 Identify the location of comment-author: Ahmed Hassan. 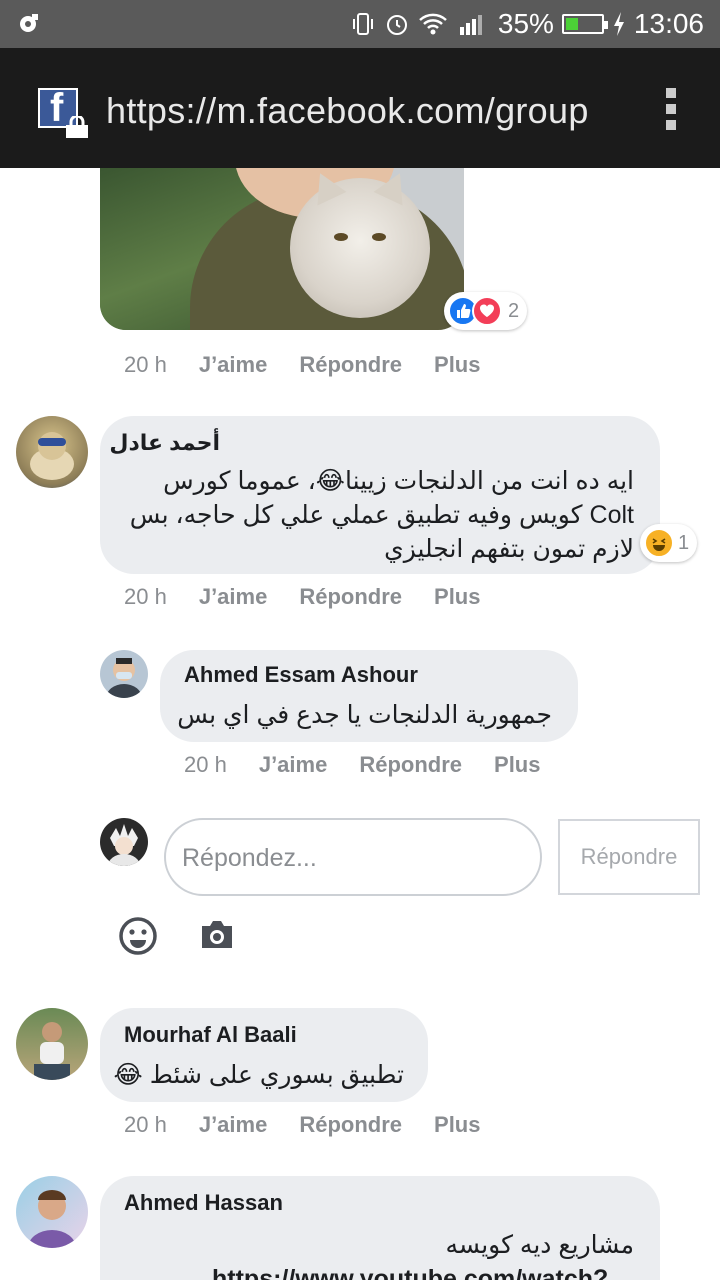
(203, 1203).